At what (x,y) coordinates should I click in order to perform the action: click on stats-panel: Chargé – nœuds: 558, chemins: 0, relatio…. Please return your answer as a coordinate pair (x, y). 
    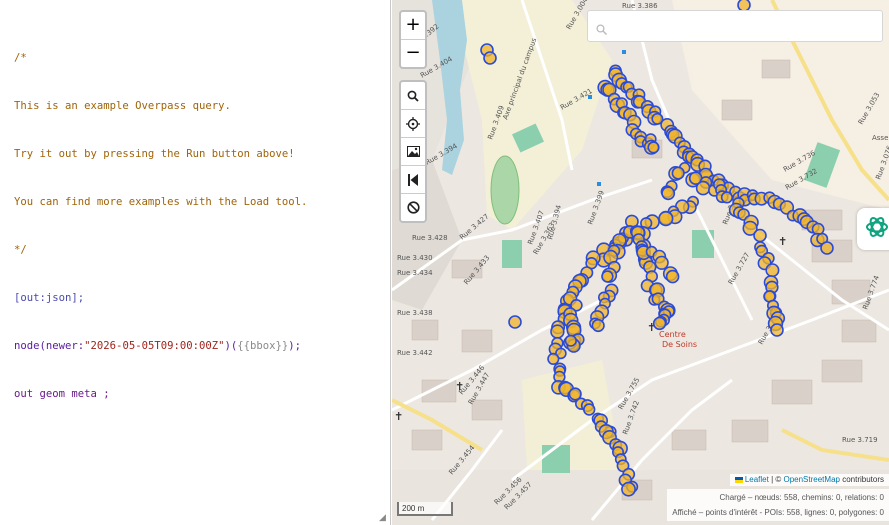
    Looking at the image, I should click on (778, 505).